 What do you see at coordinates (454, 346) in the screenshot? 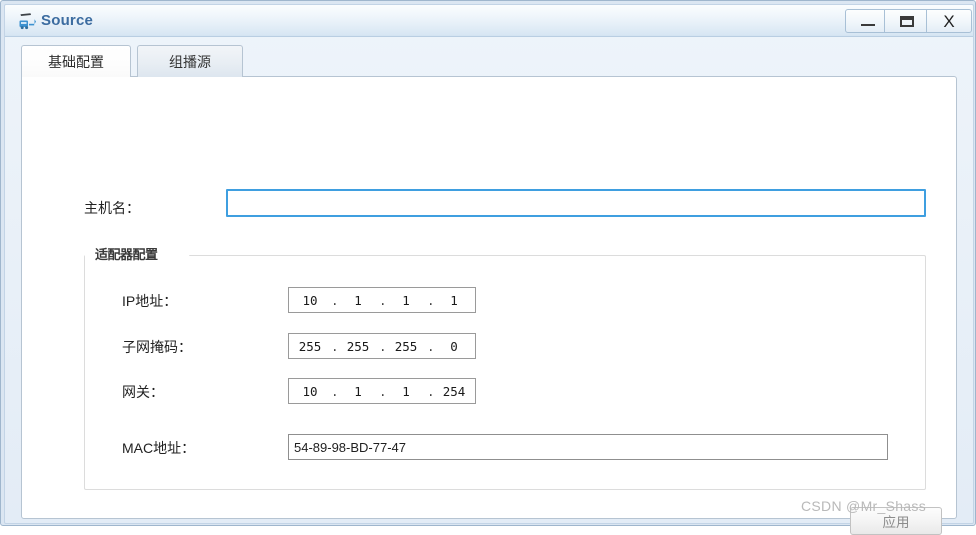
I see `mask-octet-4: 0` at bounding box center [454, 346].